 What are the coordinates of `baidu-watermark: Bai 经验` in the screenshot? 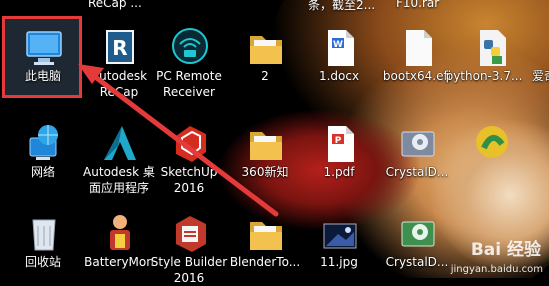 It's located at (505, 250).